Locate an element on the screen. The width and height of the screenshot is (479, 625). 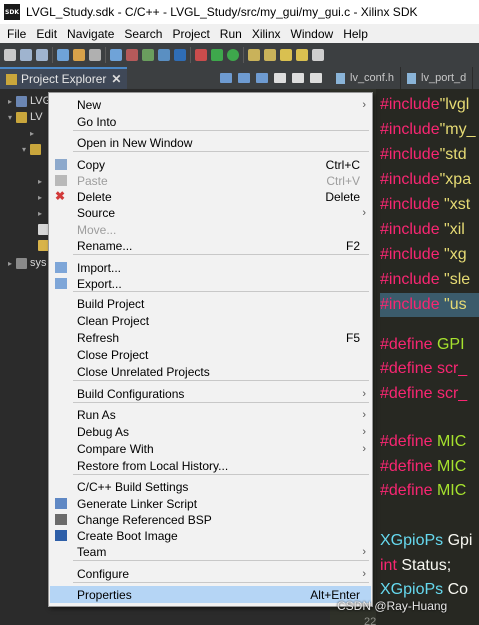
menu-item-paste: Paste Ctrl+V is located at coordinates (210, 180).